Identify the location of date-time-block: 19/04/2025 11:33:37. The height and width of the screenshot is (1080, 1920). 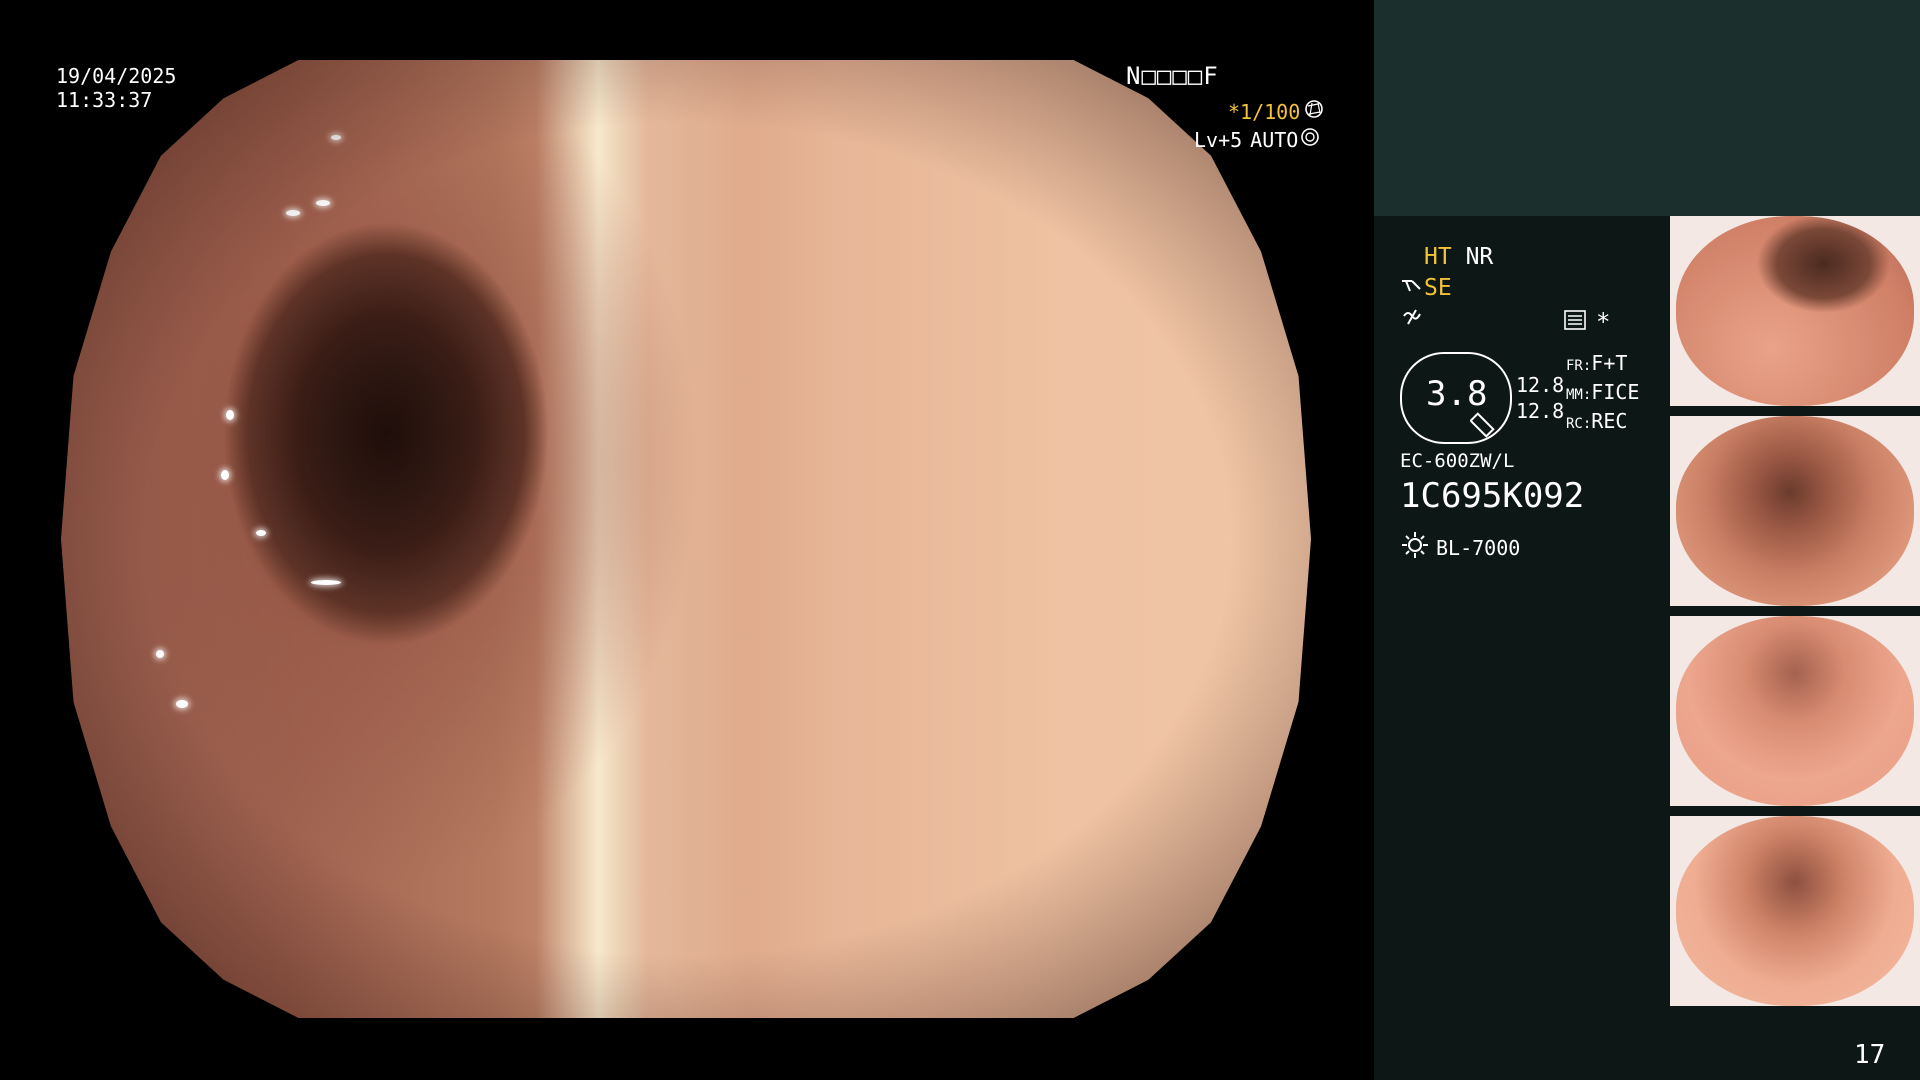
(116, 88).